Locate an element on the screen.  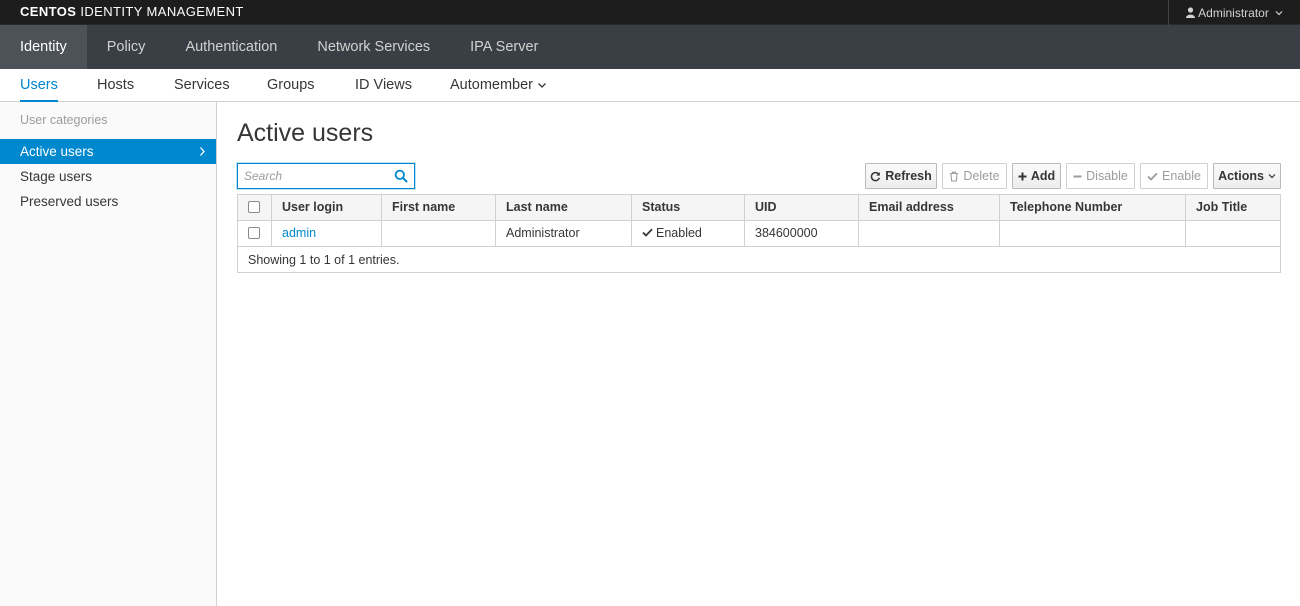
brand-logo: CENTOS IDENTITY MANAGEMENT is located at coordinates (132, 11).